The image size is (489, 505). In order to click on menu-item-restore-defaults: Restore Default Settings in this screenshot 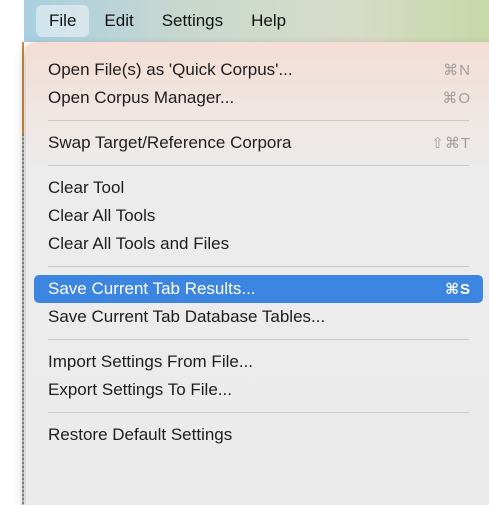, I will do `click(258, 435)`.